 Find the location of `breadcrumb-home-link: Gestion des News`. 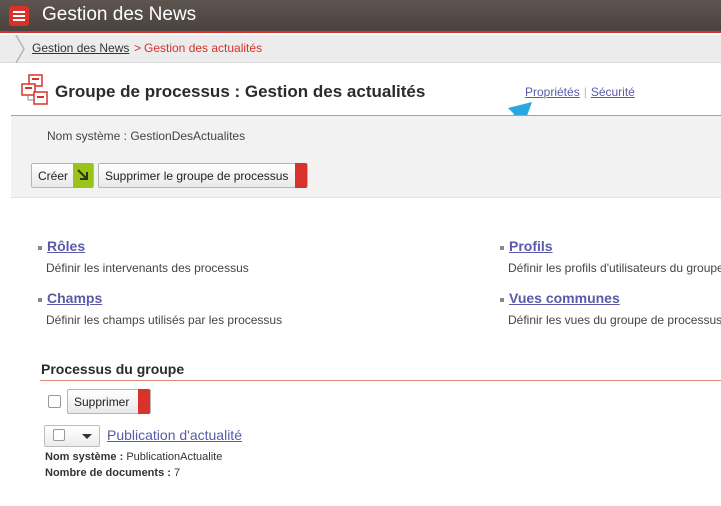

breadcrumb-home-link: Gestion des News is located at coordinates (80, 48).